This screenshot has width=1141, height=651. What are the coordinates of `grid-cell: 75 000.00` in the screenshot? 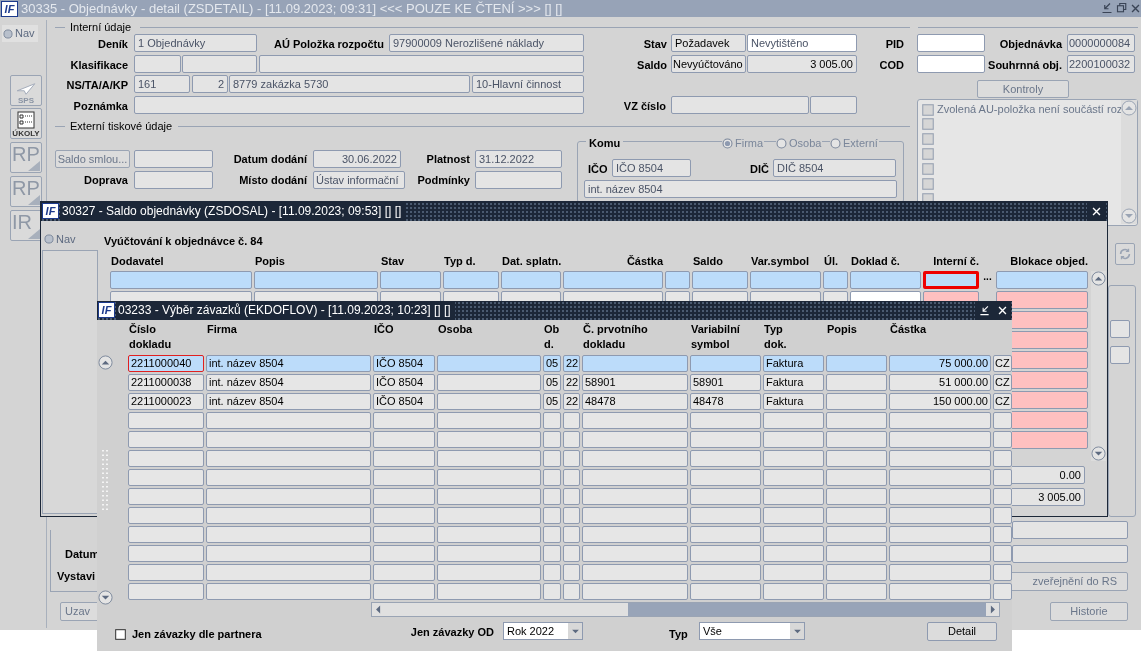 It's located at (940, 363).